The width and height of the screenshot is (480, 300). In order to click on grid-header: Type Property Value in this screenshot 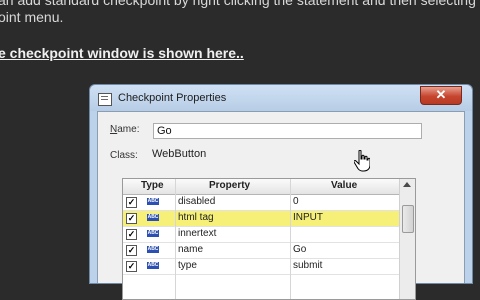, I will do `click(261, 187)`.